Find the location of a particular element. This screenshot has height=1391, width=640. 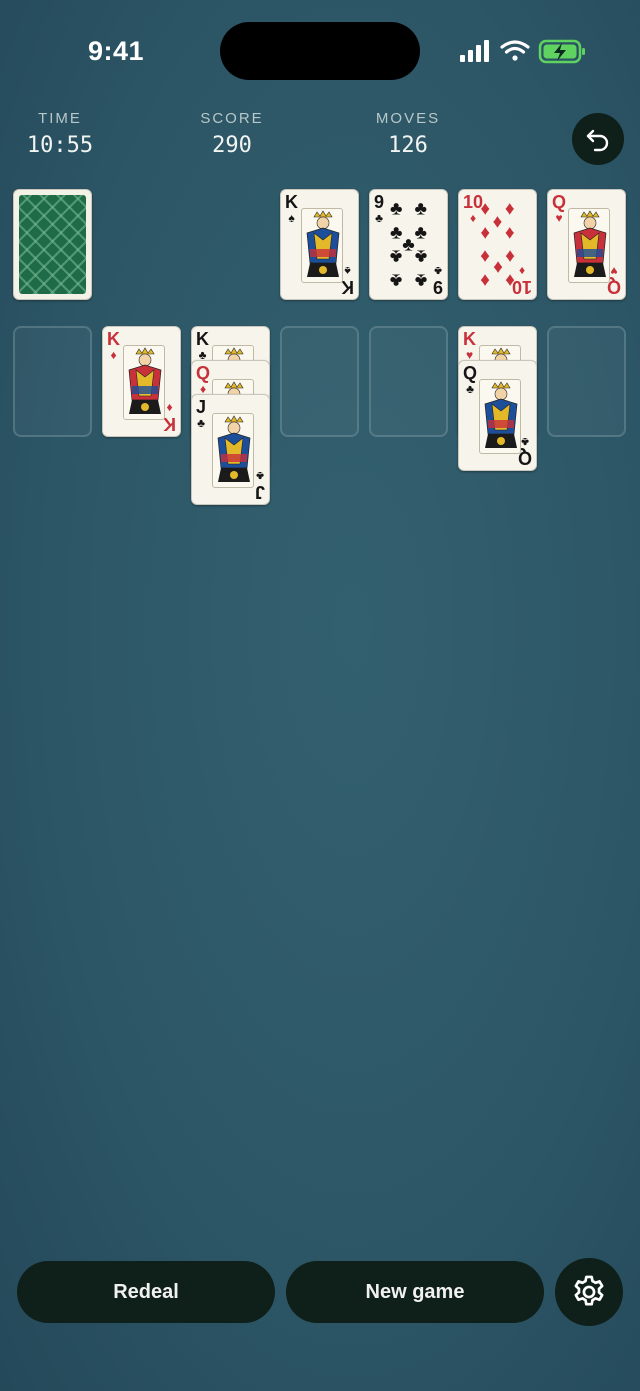

foundation-card-4: Q ♥ Q ♥ is located at coordinates (586, 244).